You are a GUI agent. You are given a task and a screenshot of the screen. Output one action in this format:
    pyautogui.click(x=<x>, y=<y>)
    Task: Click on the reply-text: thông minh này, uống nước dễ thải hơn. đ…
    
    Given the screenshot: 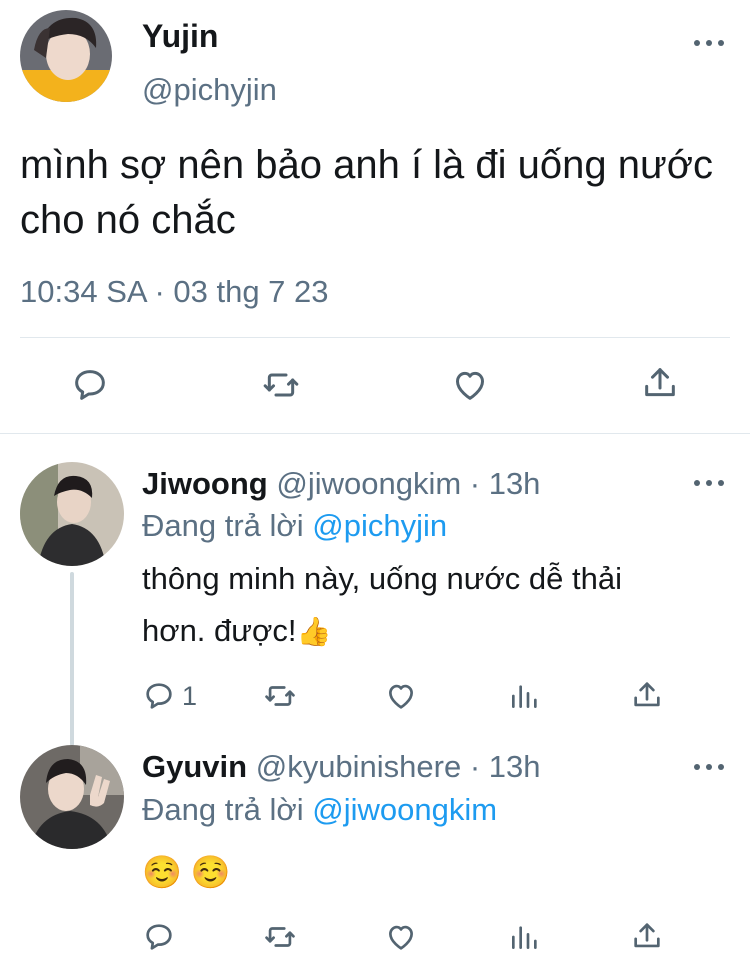 What is the action you would take?
    pyautogui.click(x=437, y=605)
    